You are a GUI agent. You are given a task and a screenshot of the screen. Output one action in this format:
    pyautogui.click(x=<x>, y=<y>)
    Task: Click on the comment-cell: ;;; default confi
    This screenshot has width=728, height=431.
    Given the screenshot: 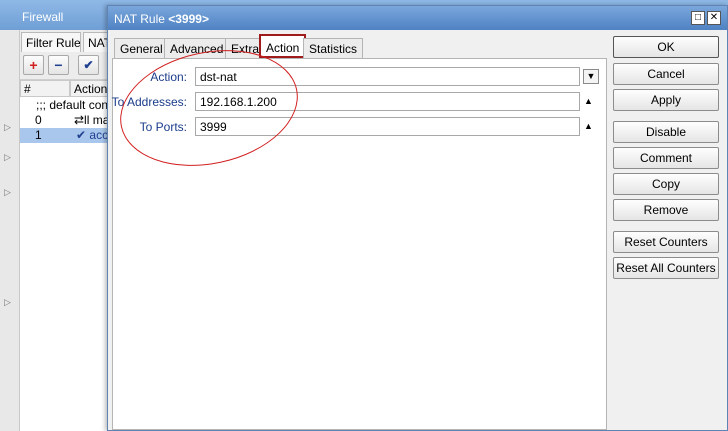 What is the action you would take?
    pyautogui.click(x=73, y=105)
    